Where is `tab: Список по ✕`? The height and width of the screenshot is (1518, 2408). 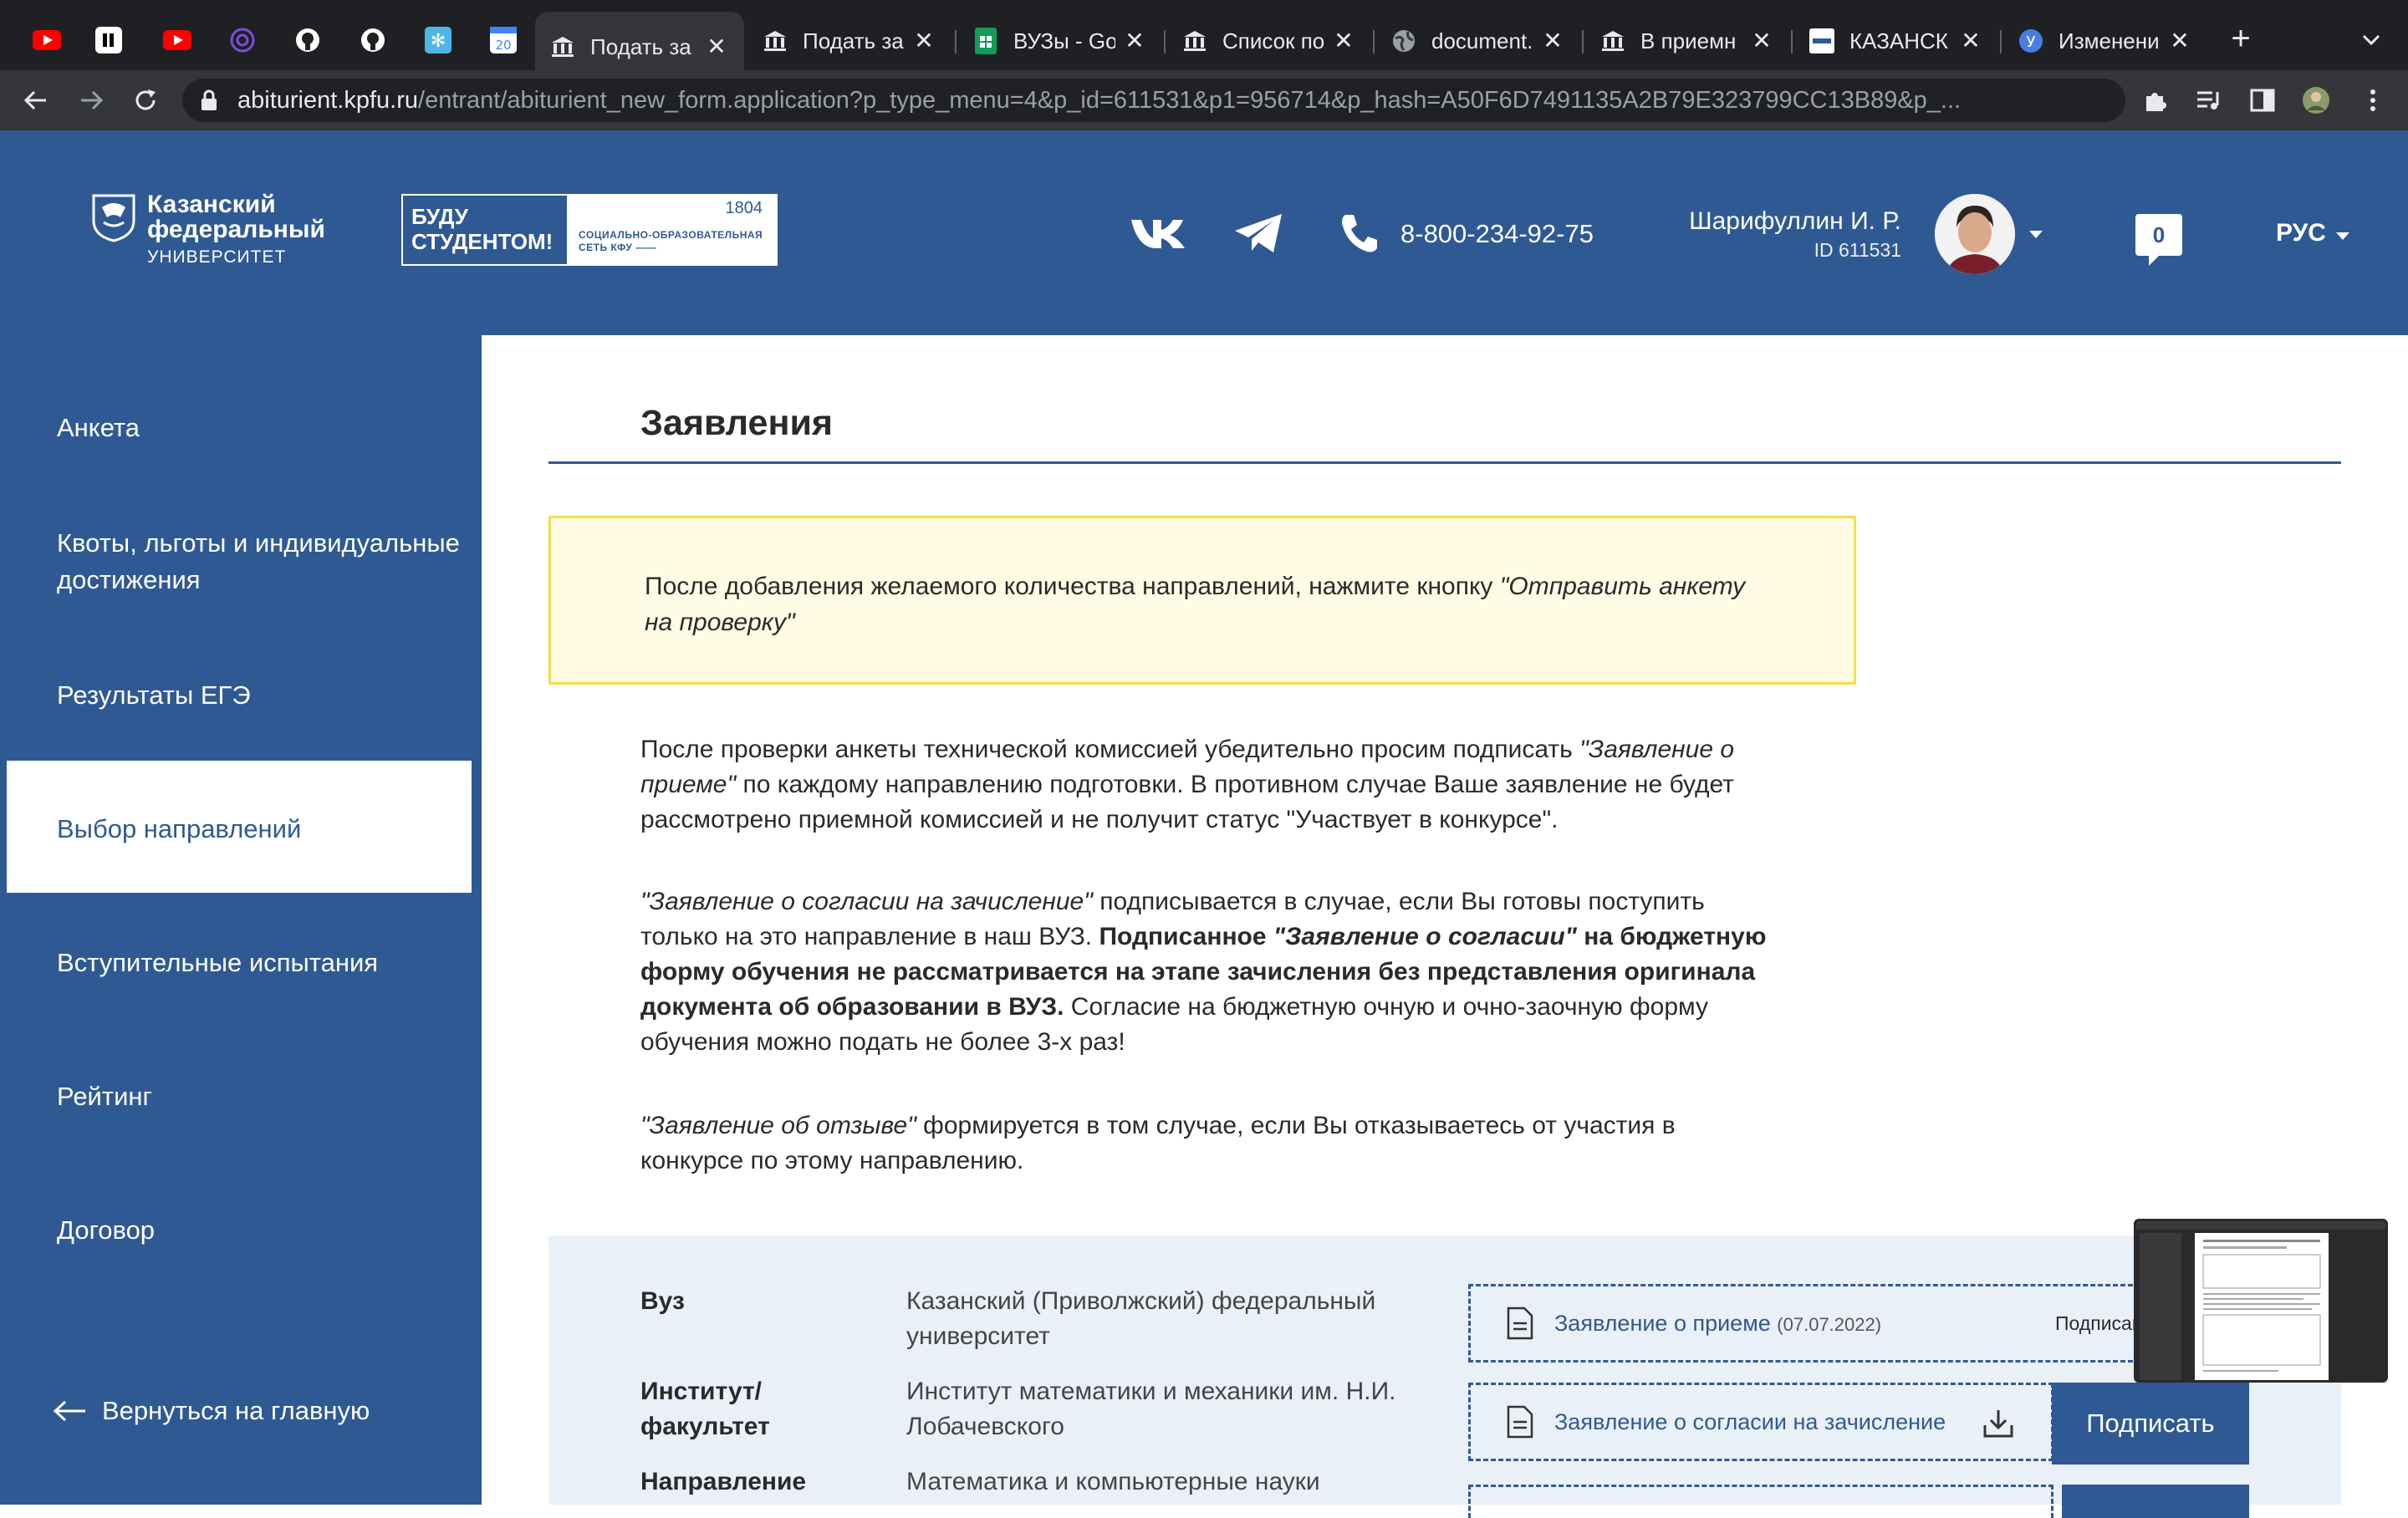 tab: Список по ✕ is located at coordinates (1269, 41).